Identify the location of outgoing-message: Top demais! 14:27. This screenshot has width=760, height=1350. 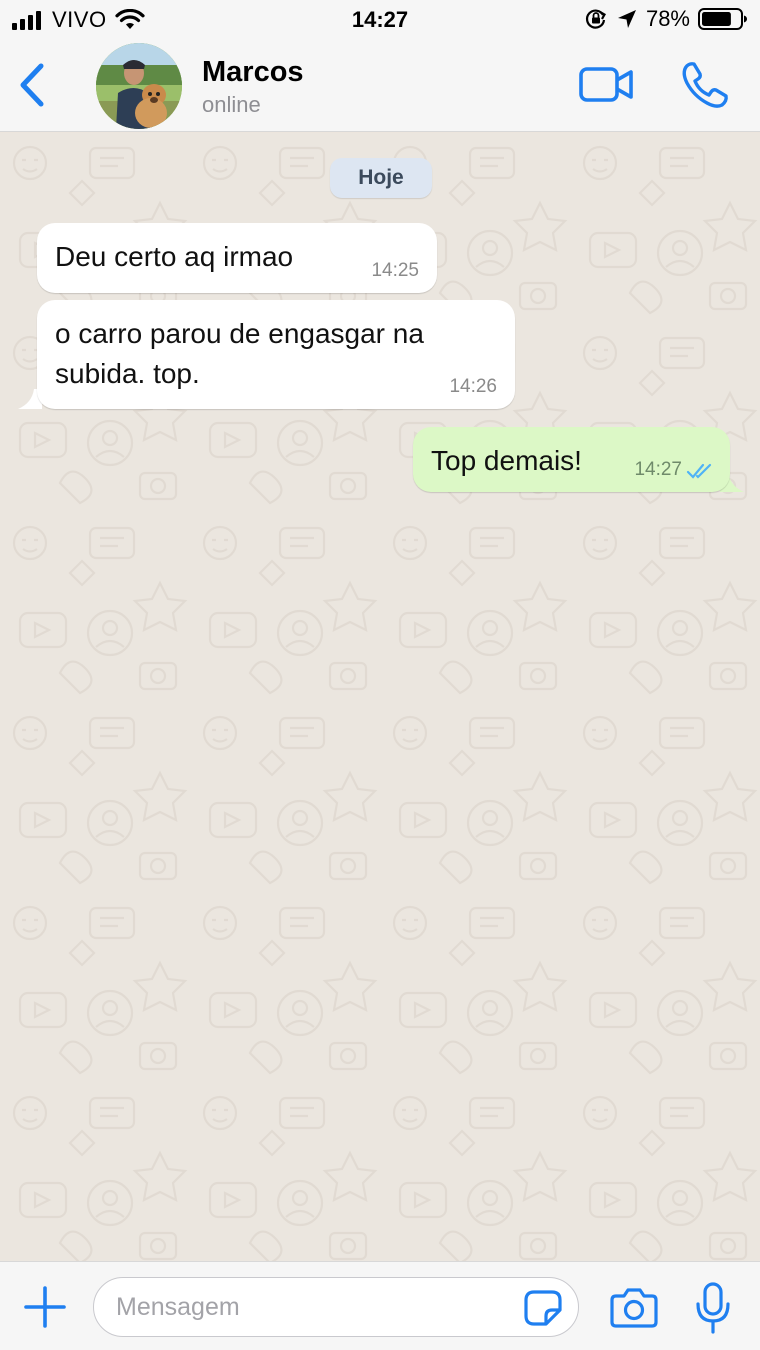
(571, 459).